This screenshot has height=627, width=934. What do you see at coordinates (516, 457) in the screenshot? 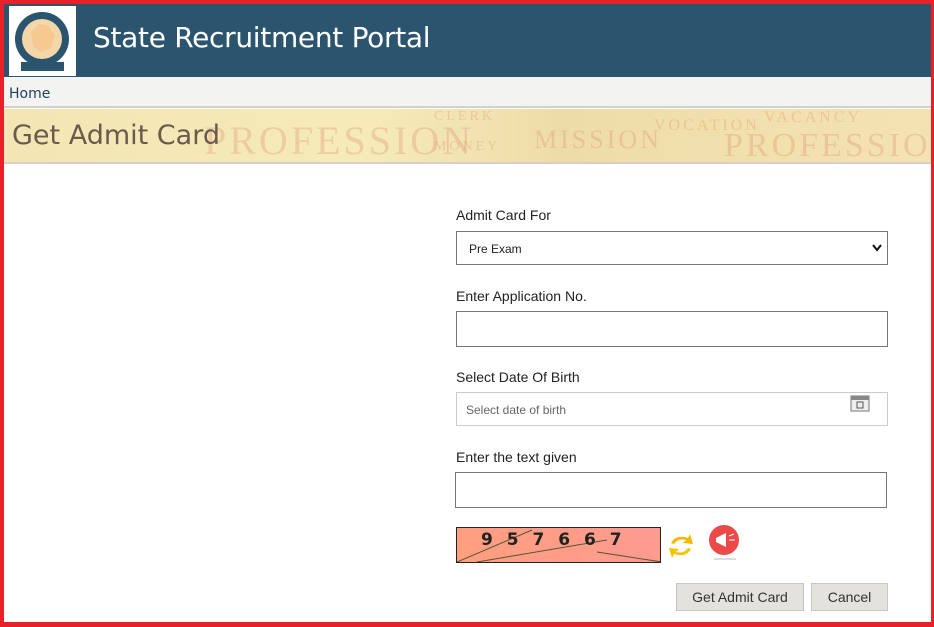
I see `captcha-label: Enter the text given` at bounding box center [516, 457].